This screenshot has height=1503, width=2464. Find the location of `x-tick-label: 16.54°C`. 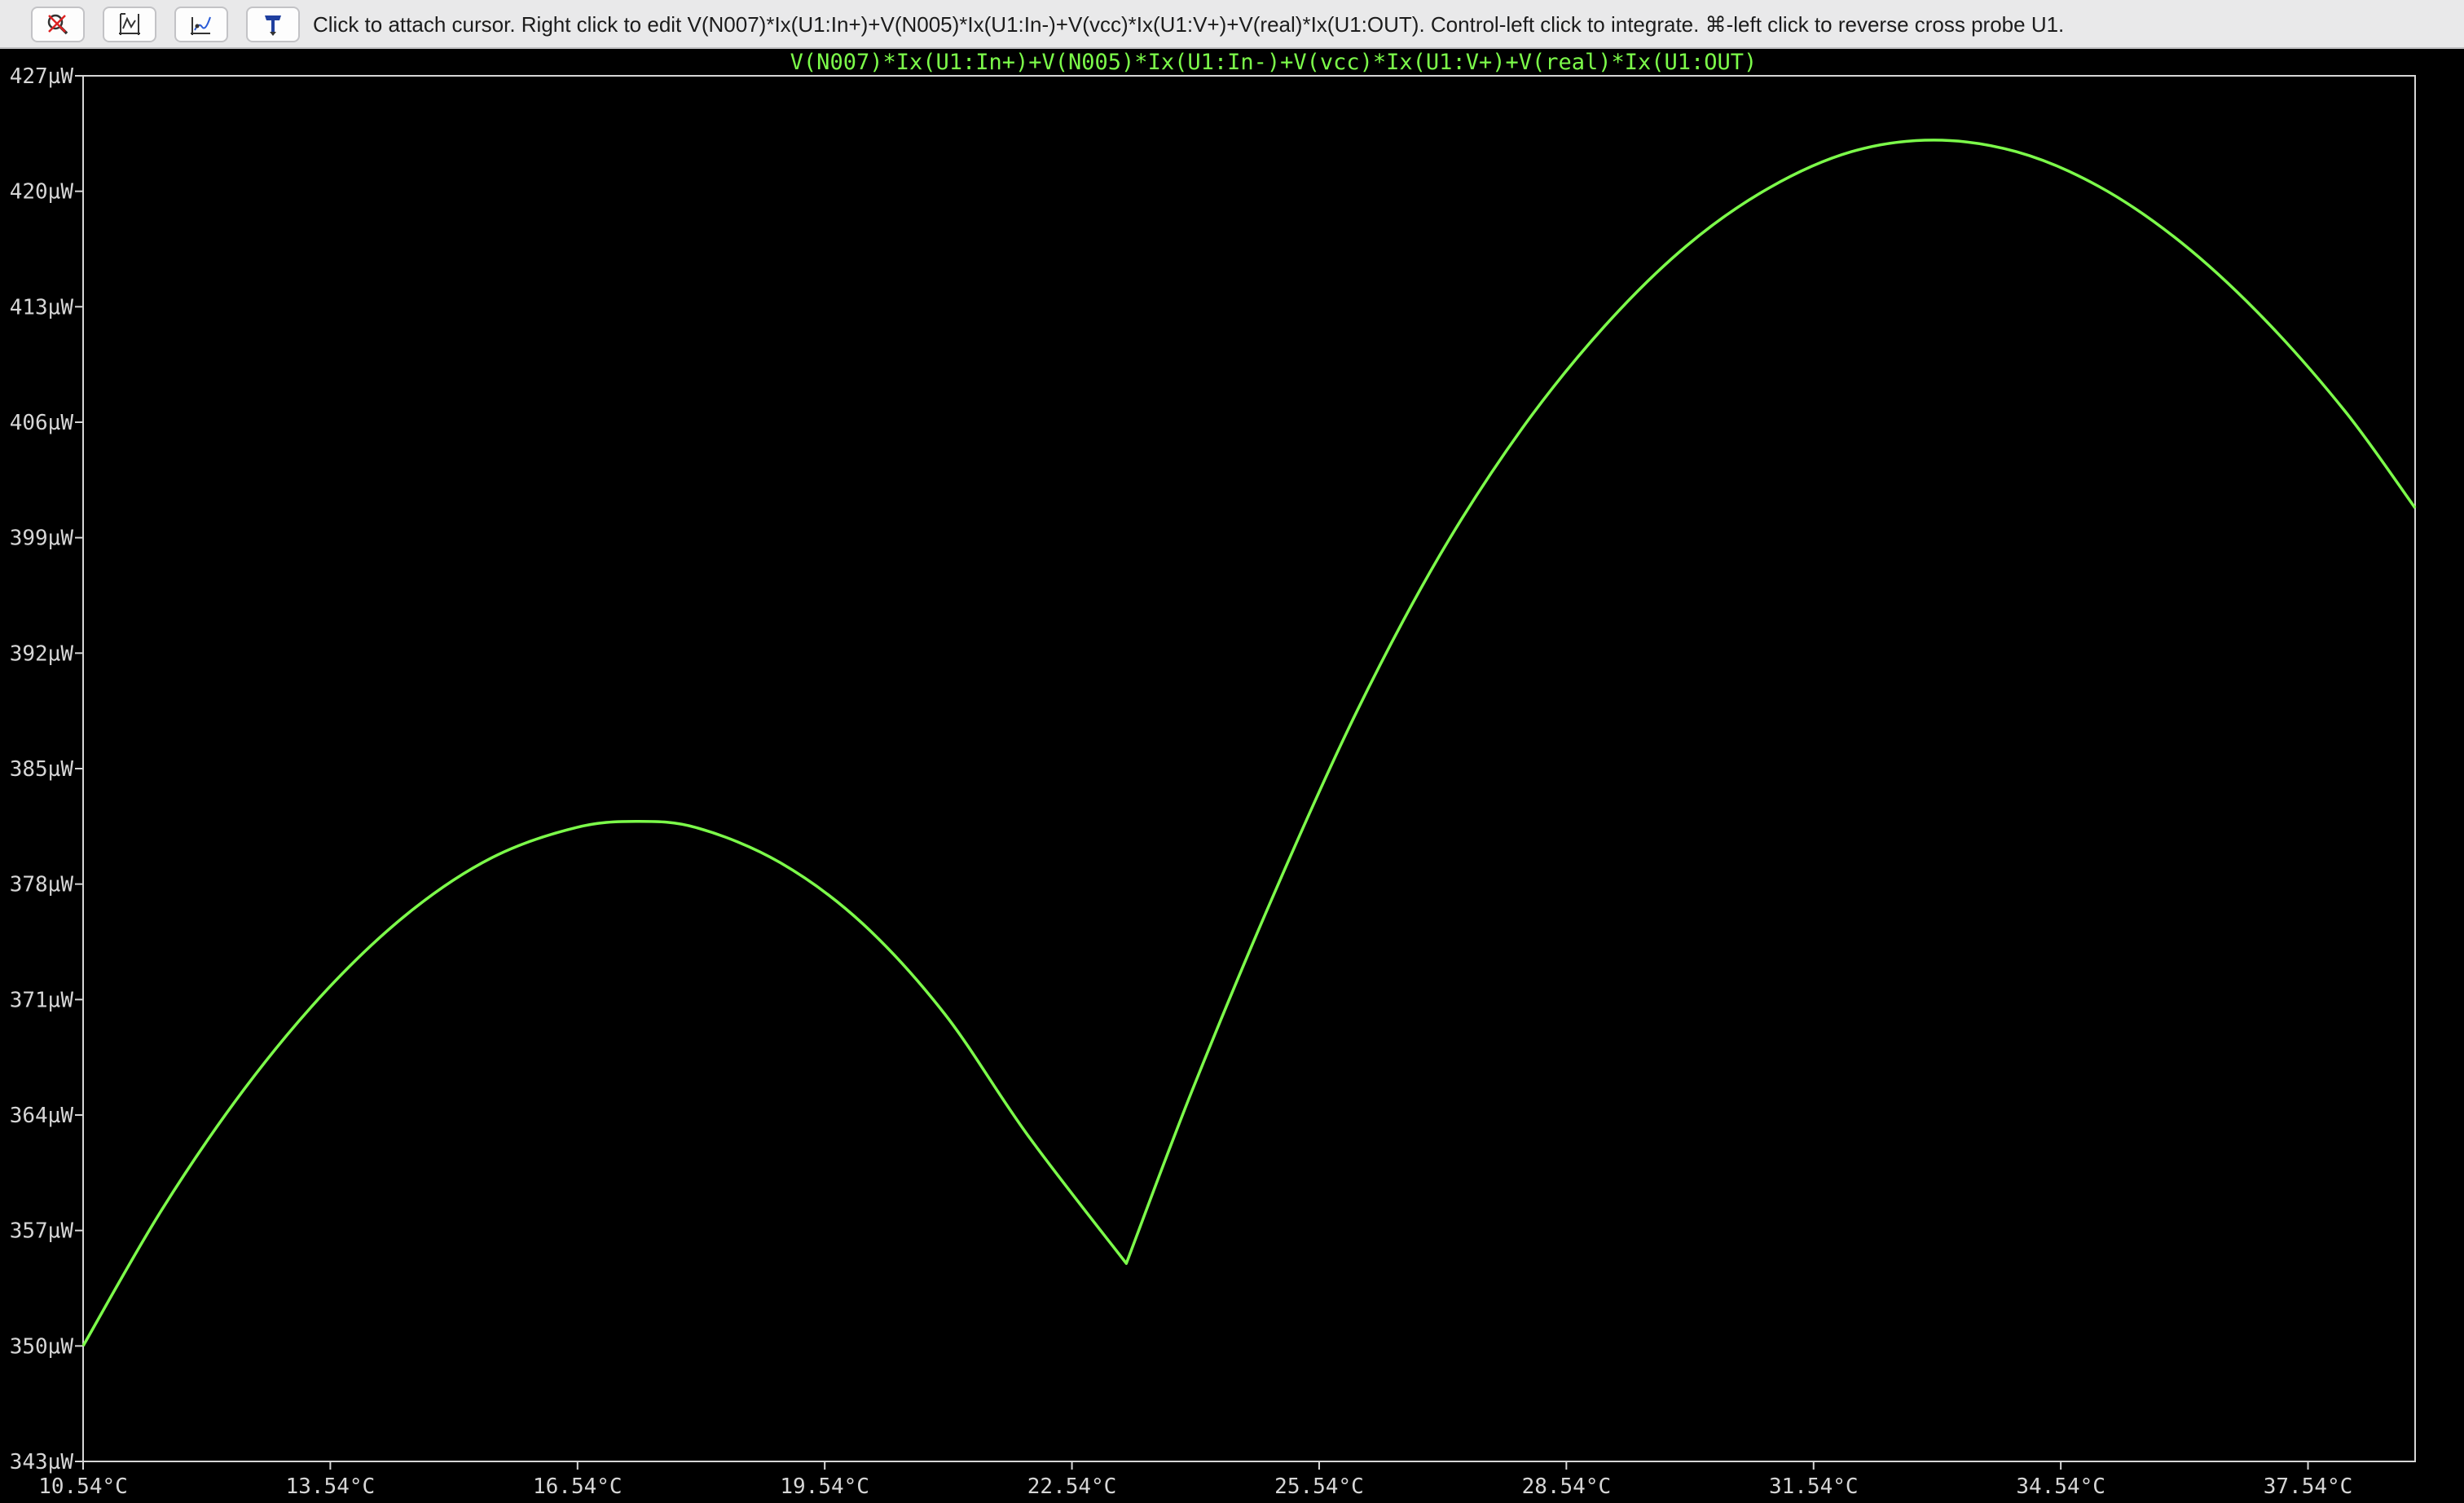

x-tick-label: 16.54°C is located at coordinates (578, 1486).